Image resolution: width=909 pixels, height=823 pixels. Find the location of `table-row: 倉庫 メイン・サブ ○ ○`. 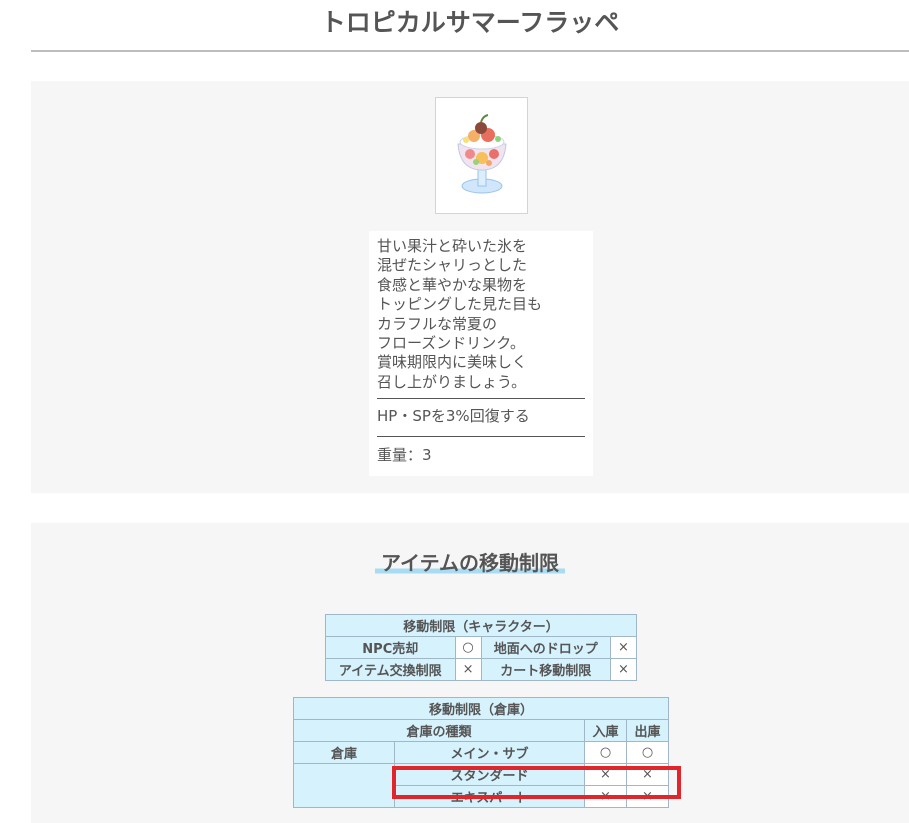

table-row: 倉庫 メイン・サブ ○ ○ is located at coordinates (481, 752).